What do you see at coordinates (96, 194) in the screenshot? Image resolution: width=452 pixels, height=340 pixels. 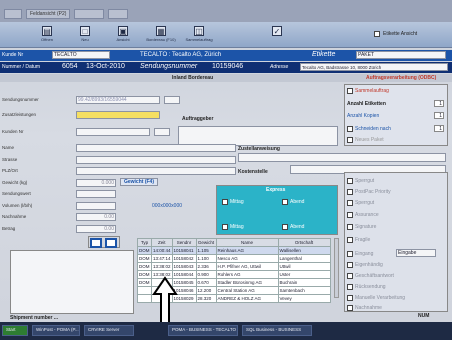 I see `sendungswert-input` at bounding box center [96, 194].